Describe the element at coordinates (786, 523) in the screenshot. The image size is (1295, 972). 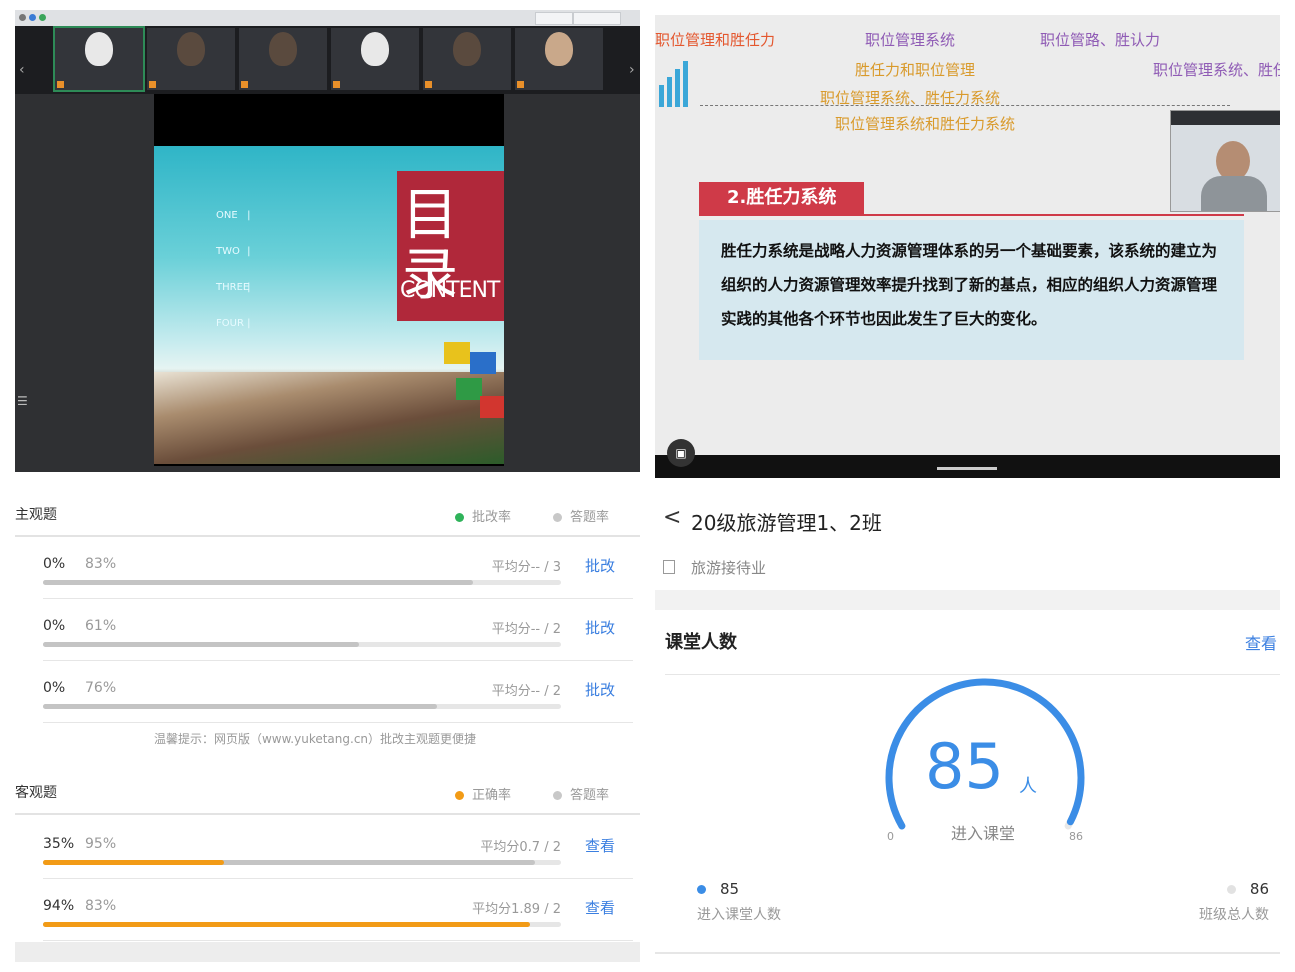
I see `class-title: 20级旅游管理1、2班` at that location.